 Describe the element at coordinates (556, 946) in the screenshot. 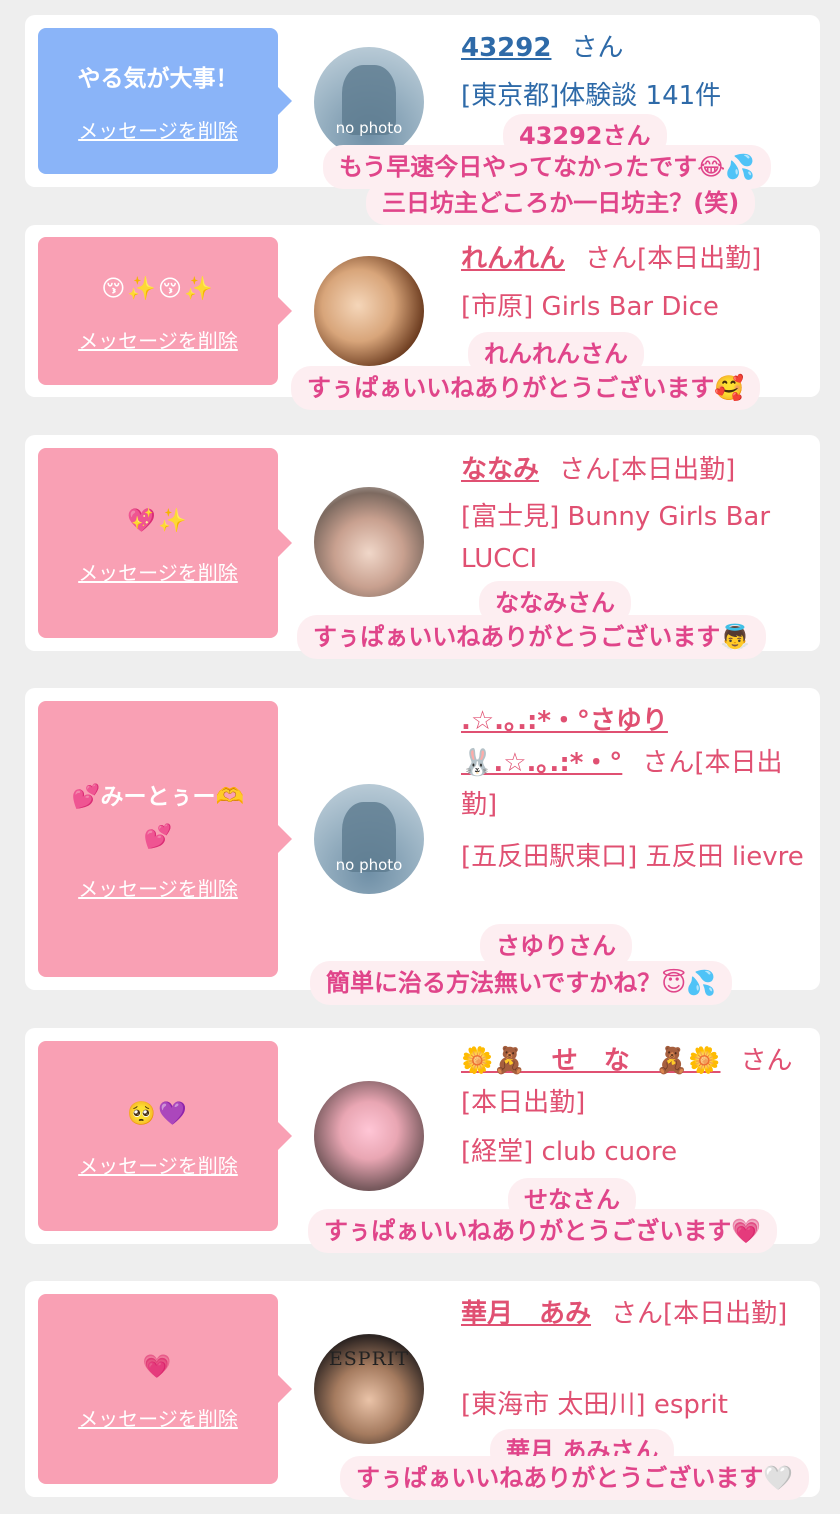

I see `caption-name: さゆりさん` at that location.